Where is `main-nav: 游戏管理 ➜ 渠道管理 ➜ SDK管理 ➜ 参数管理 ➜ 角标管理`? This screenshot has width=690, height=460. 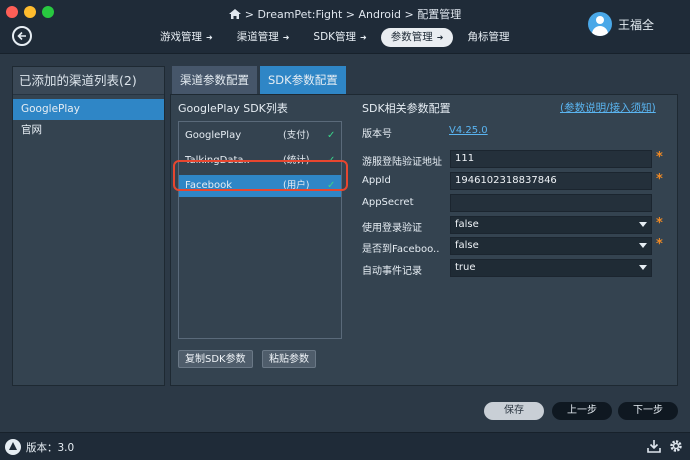 main-nav: 游戏管理 ➜ 渠道管理 ➜ SDK管理 ➜ 参数管理 ➜ 角标管理 is located at coordinates (334, 37).